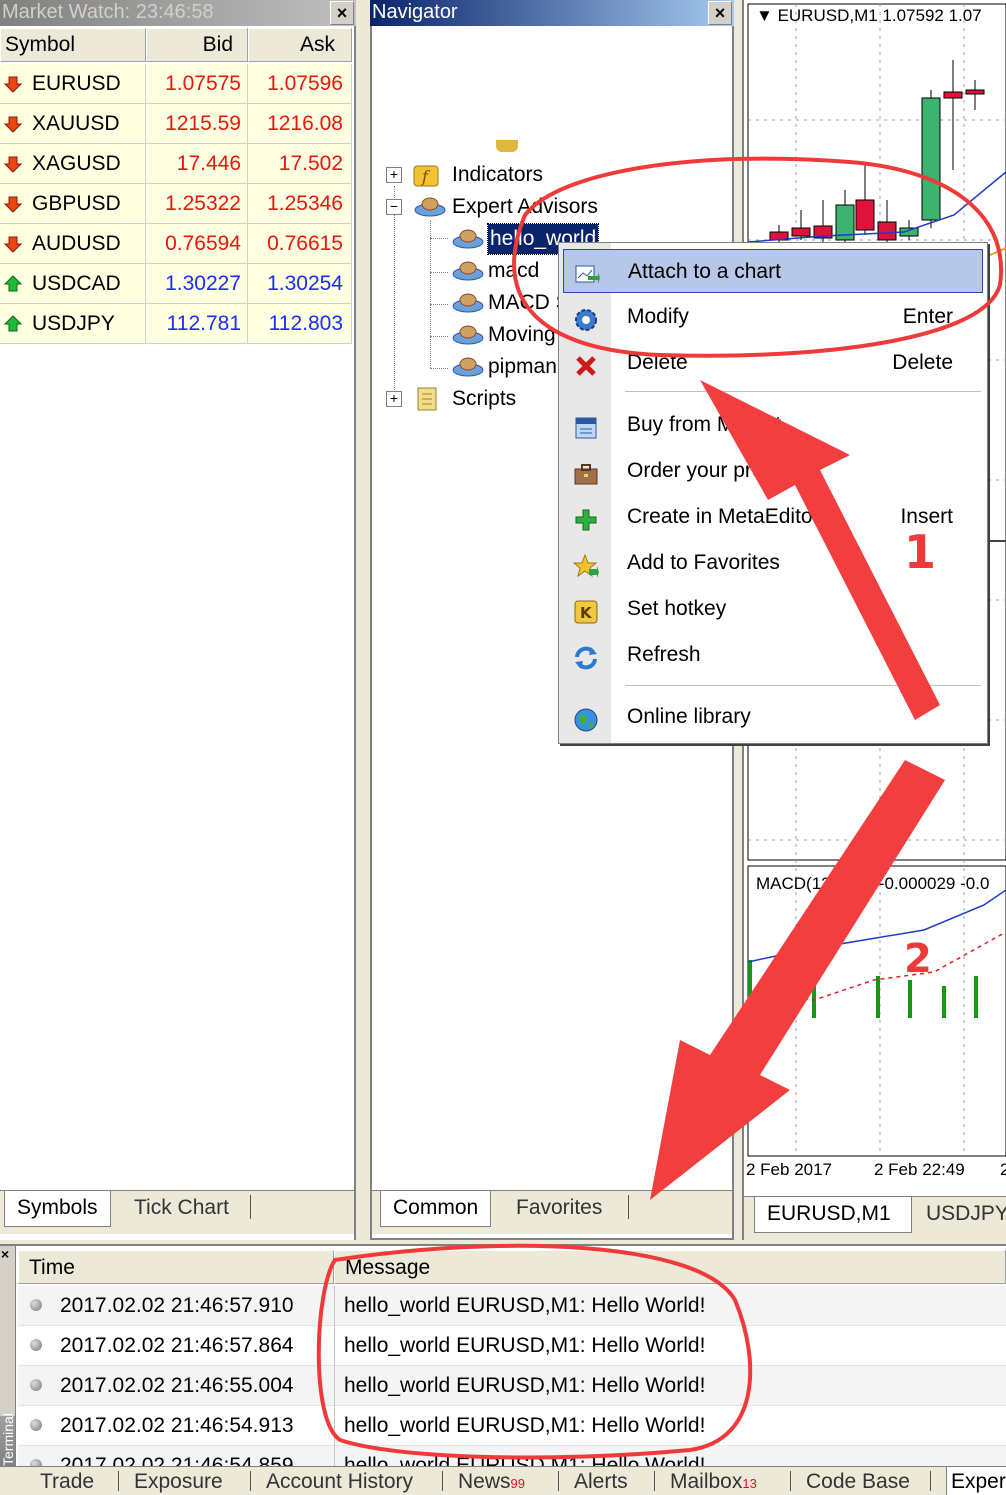  Describe the element at coordinates (689, 716) in the screenshot. I see `menu-item-label: Online library` at that location.